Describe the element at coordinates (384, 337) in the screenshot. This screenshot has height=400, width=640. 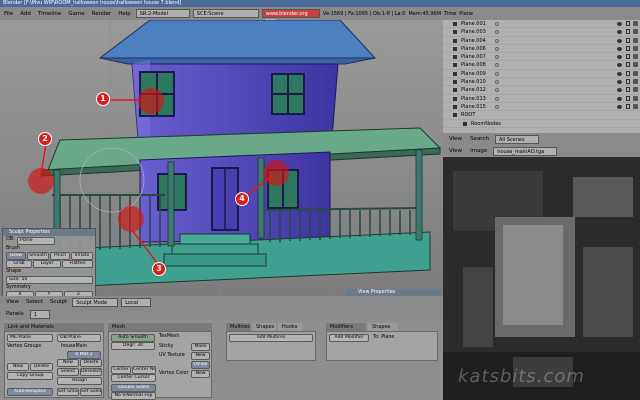
I see `modifier-target-label: To: Plane` at that location.